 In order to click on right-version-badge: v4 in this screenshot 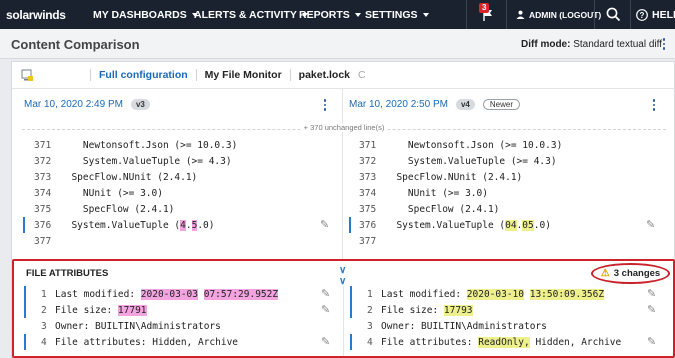, I will do `click(465, 104)`.